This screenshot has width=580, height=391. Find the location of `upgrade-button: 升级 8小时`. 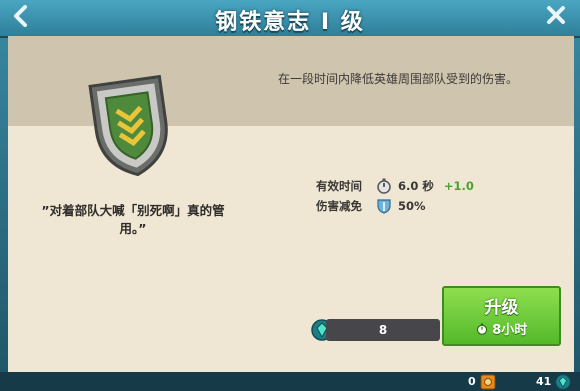

upgrade-button: 升级 8小时 is located at coordinates (501, 316).